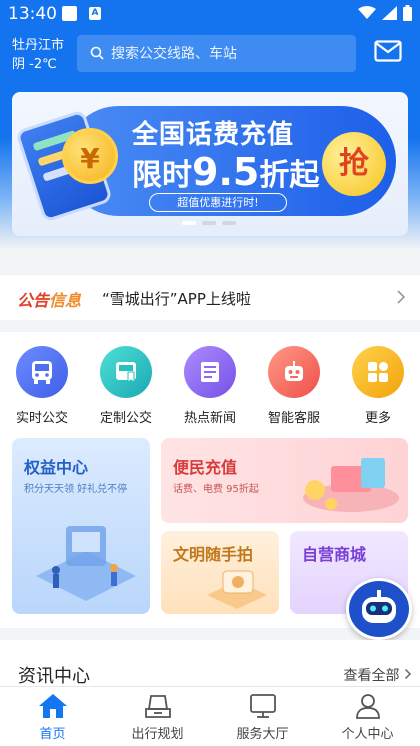 The image size is (420, 746). I want to click on banner-pagination, so click(209, 223).